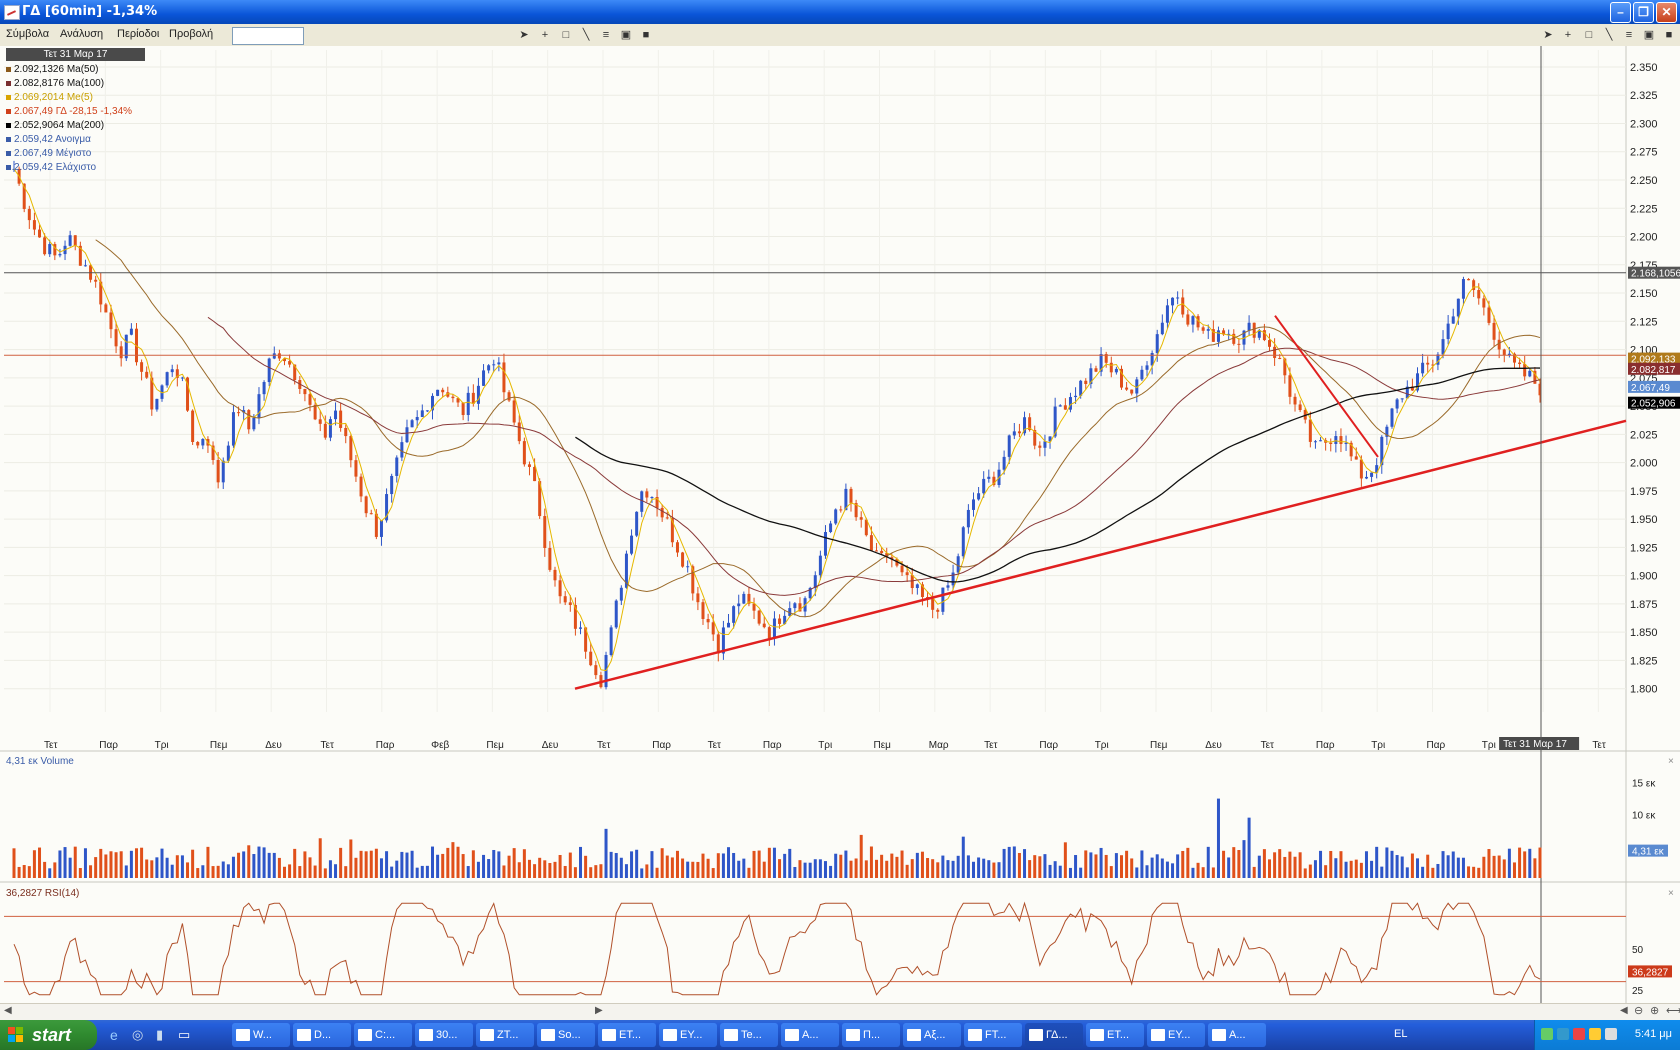  What do you see at coordinates (1048, 745) in the screenshot?
I see `time-tick-label: Παρ` at bounding box center [1048, 745].